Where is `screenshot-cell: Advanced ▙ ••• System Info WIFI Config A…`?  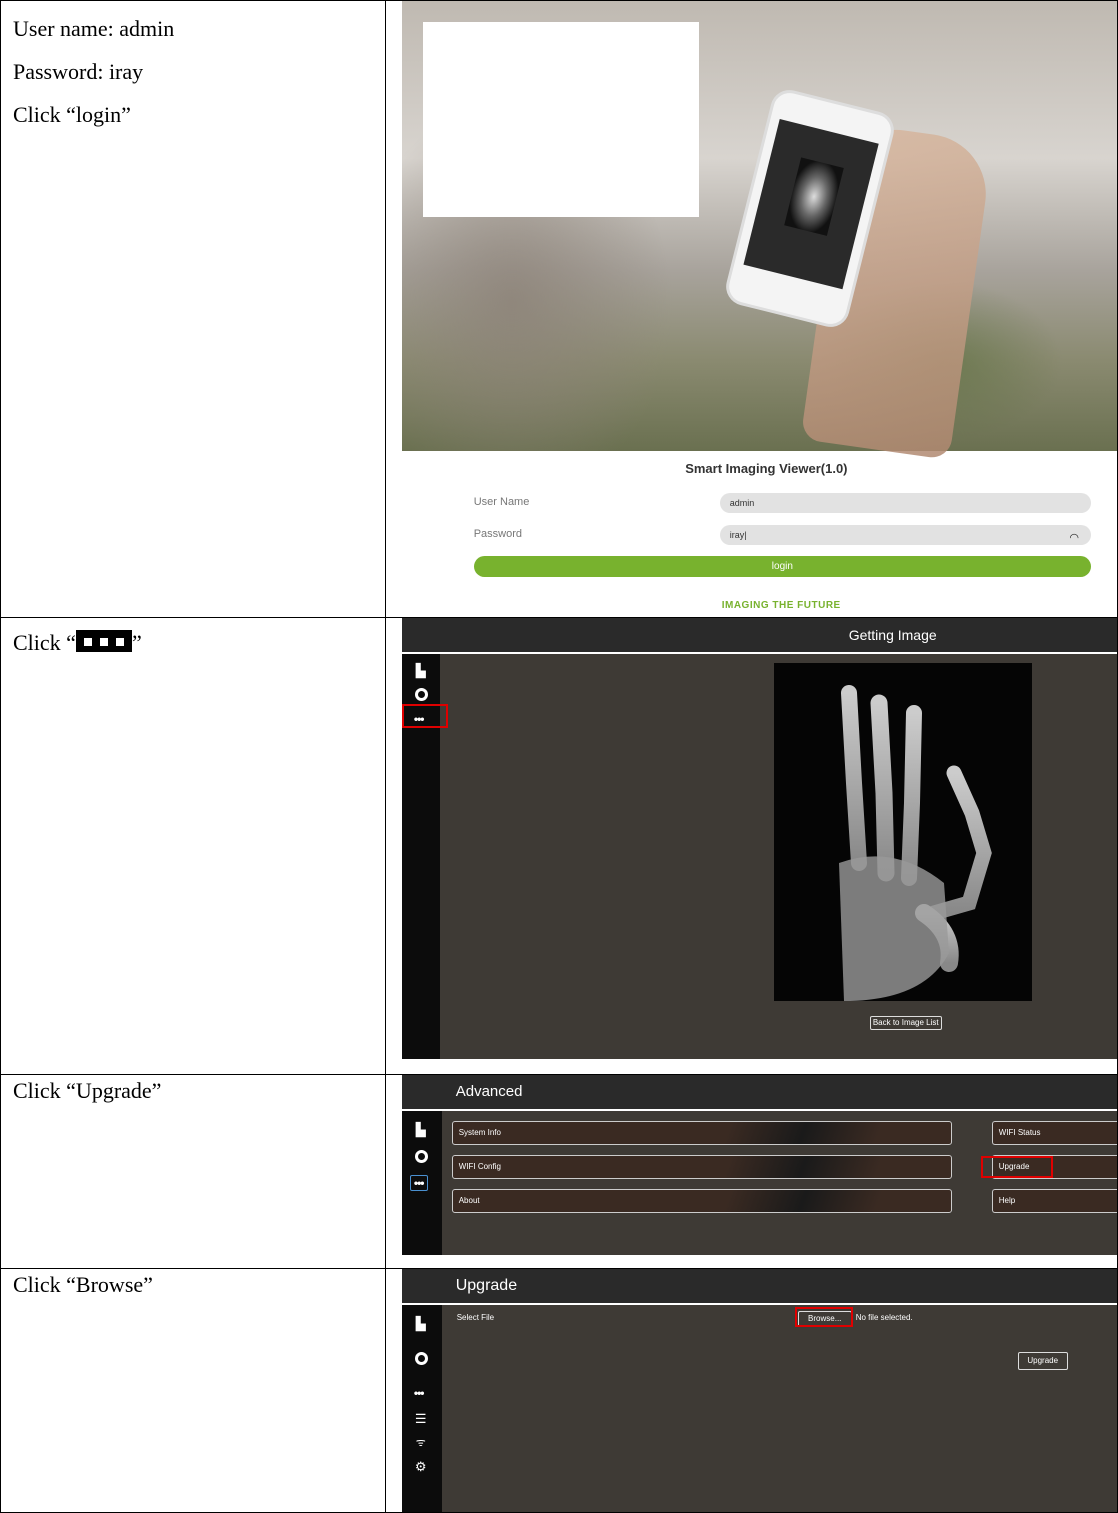
screenshot-cell: Advanced ▙ ••• System Info WIFI Config A… is located at coordinates (751, 1171).